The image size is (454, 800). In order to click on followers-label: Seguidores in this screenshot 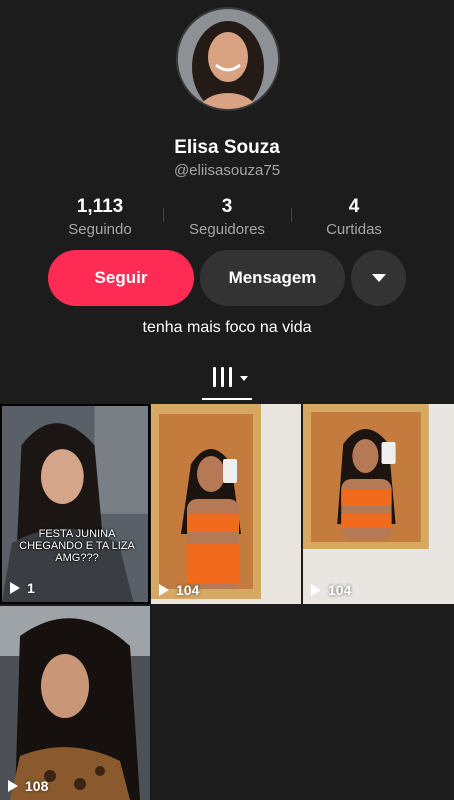, I will do `click(227, 229)`.